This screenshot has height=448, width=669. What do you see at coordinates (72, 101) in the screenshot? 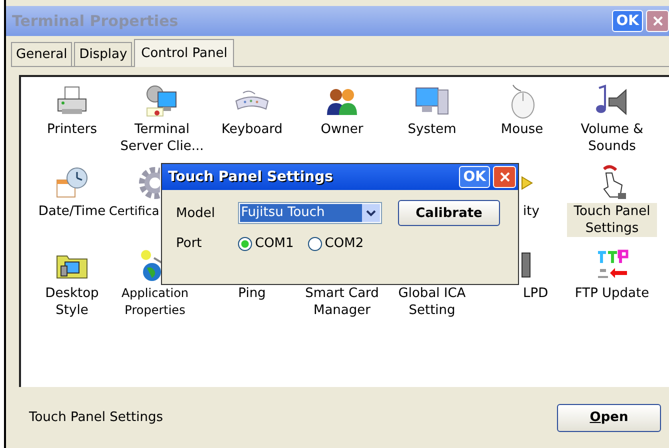
I see `printer-icon` at bounding box center [72, 101].